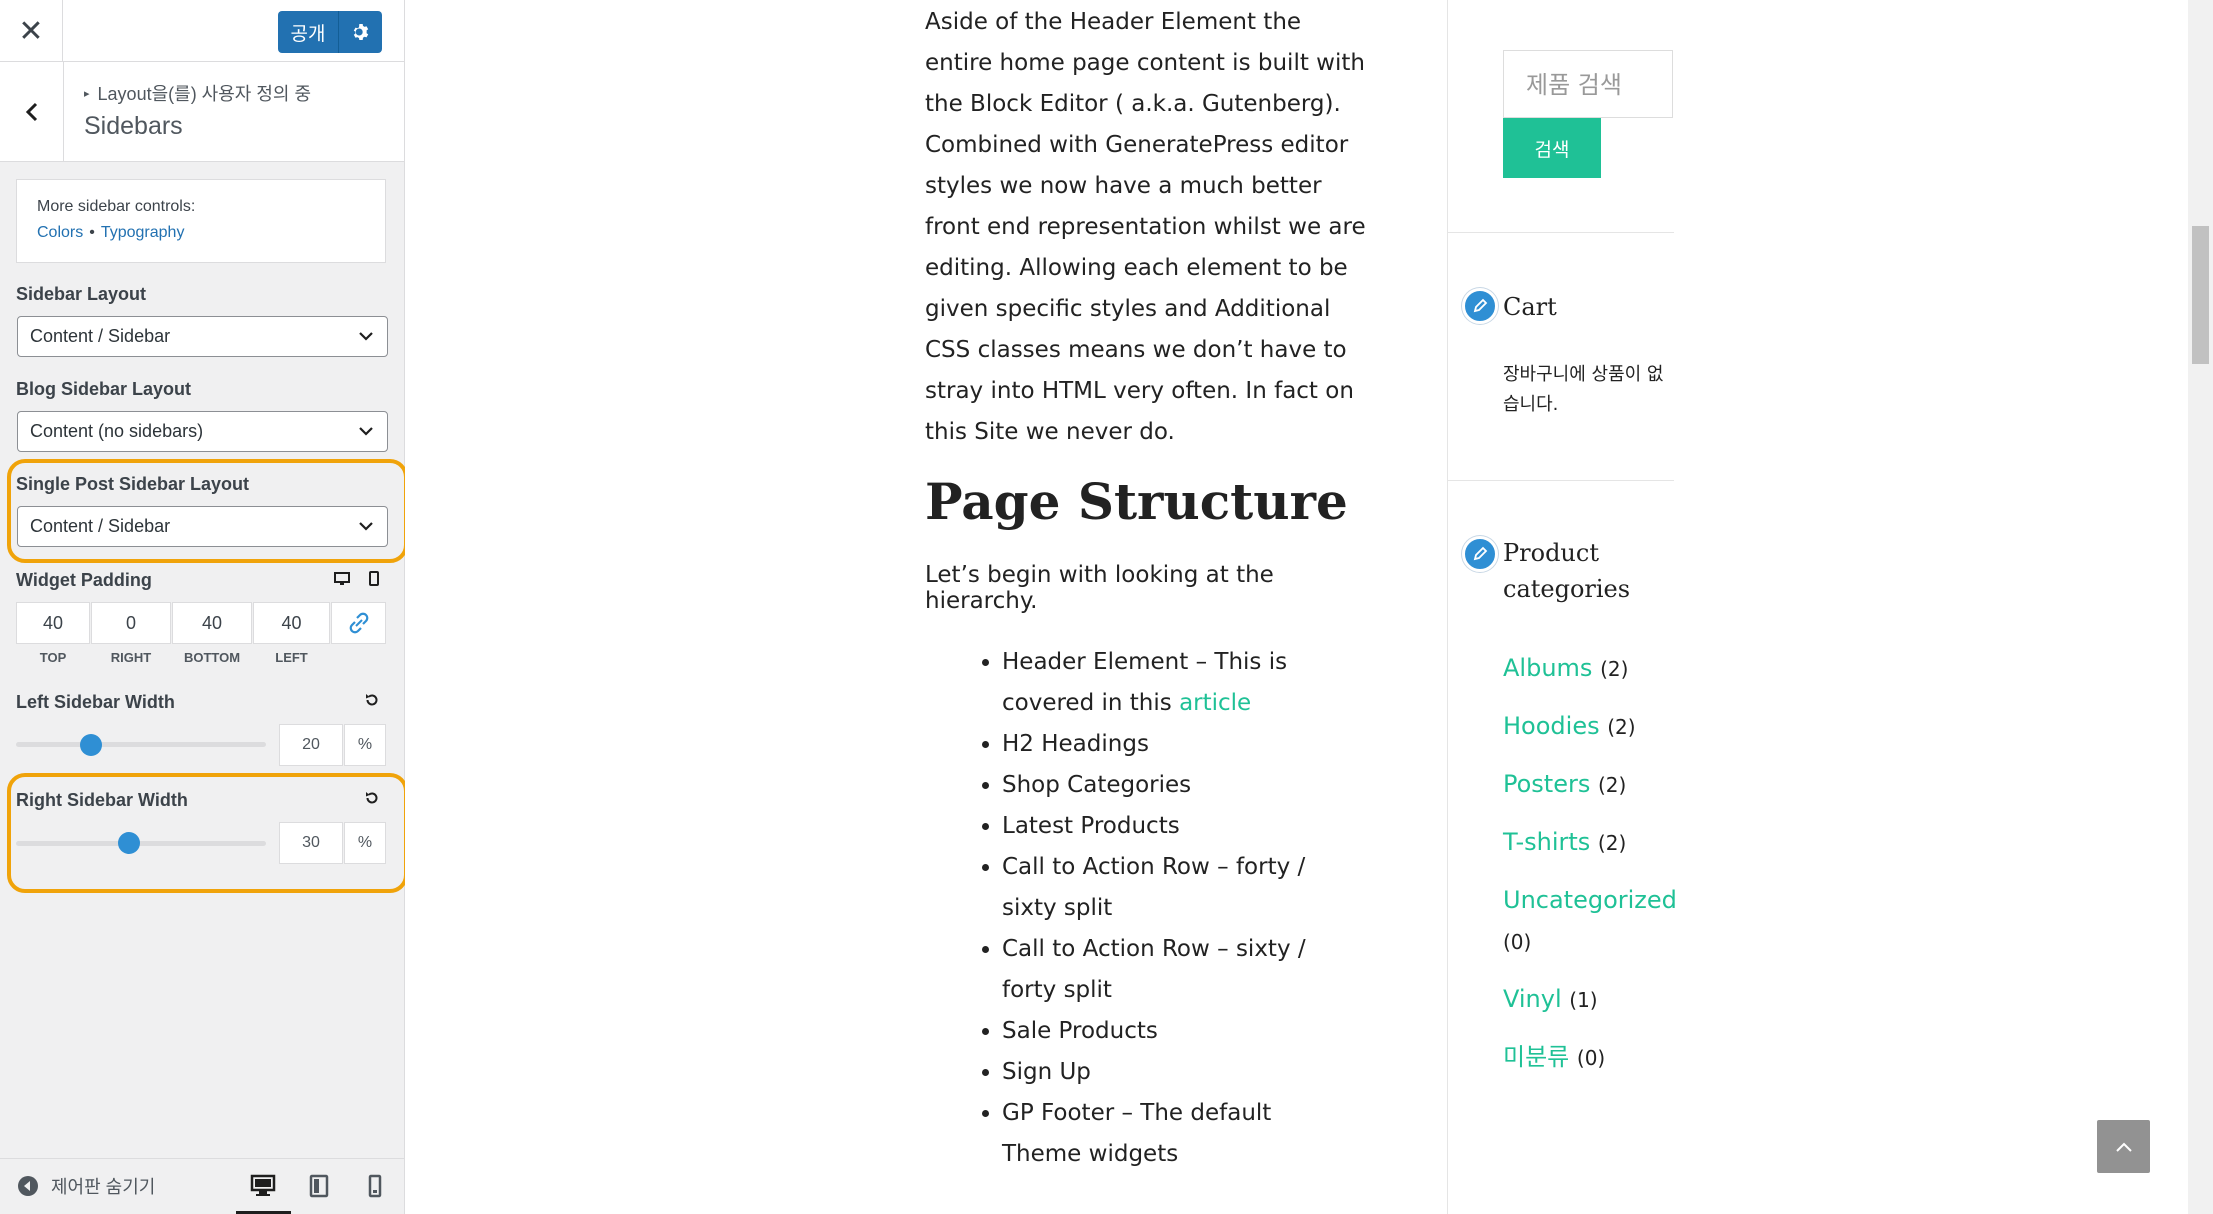 The image size is (2213, 1214). What do you see at coordinates (100, 336) in the screenshot?
I see `sidebar-layout-value: Content / Sidebar` at bounding box center [100, 336].